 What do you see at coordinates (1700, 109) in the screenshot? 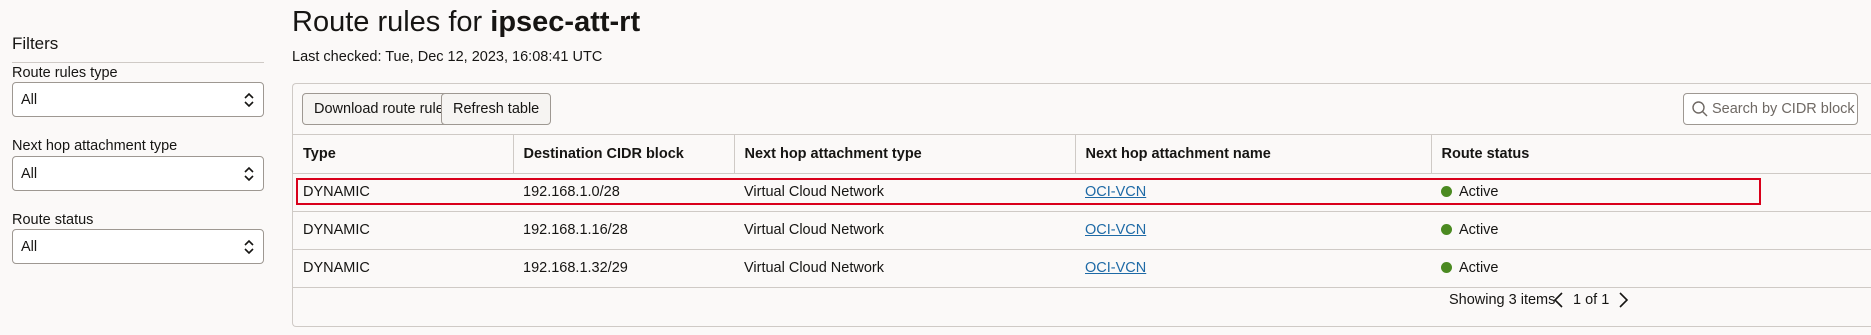
I see `search-icon` at bounding box center [1700, 109].